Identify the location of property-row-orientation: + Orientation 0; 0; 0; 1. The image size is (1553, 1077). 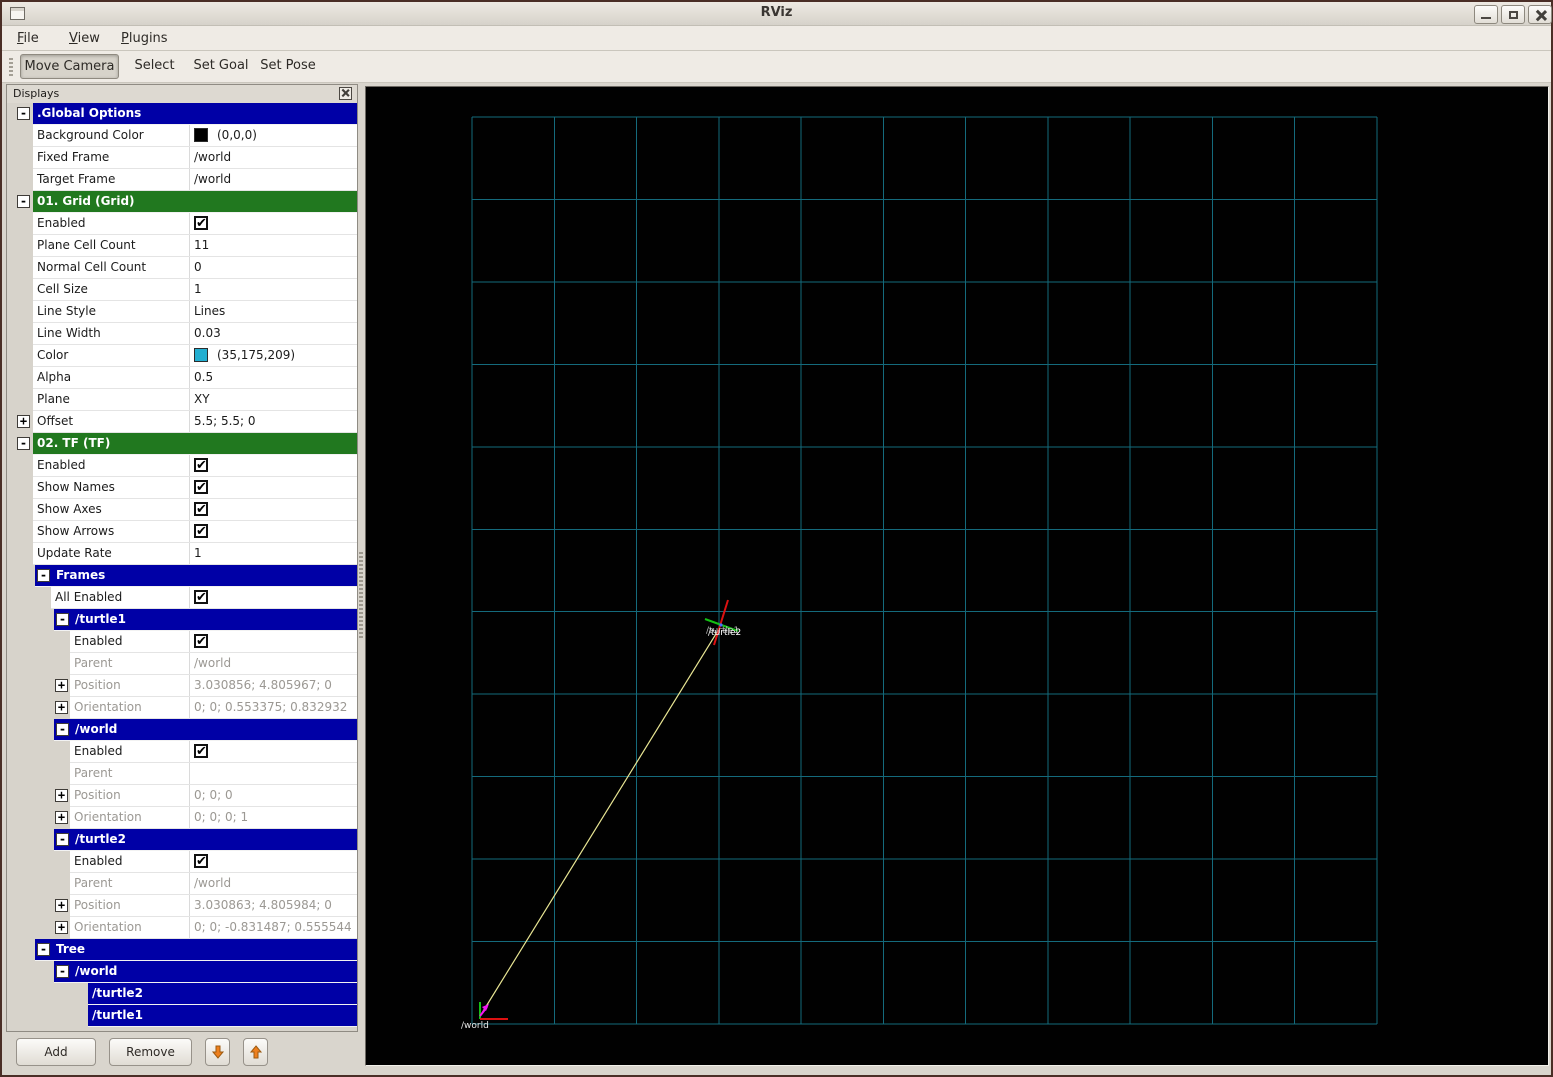
(182, 818).